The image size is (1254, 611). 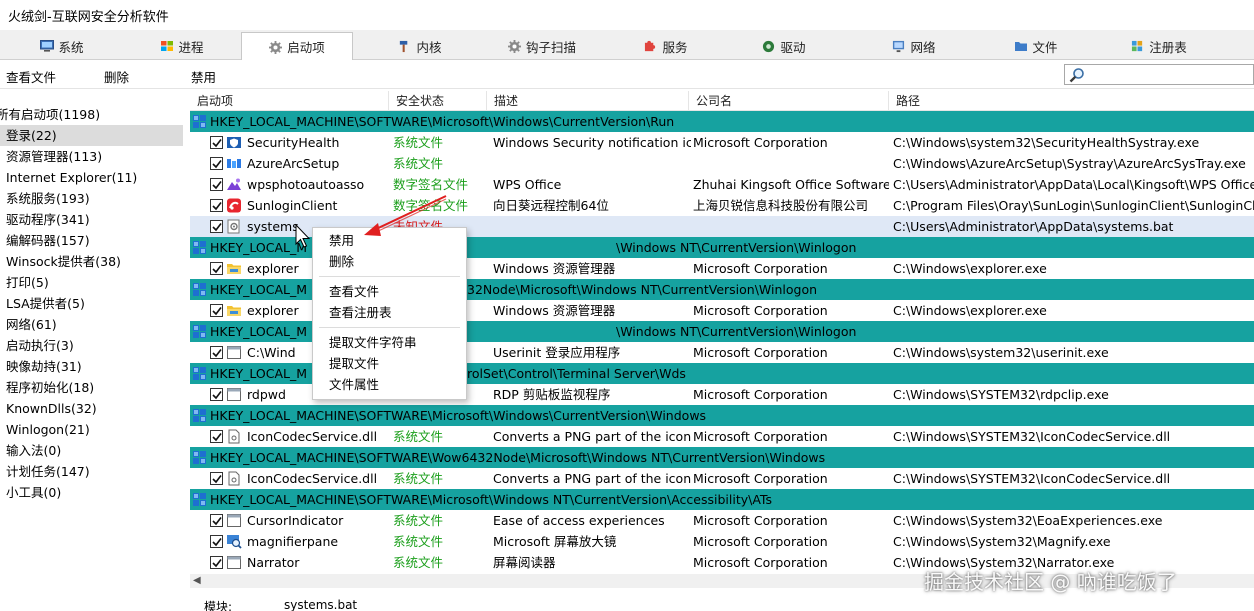 I want to click on column-header-name: 启动项, so click(x=289, y=101).